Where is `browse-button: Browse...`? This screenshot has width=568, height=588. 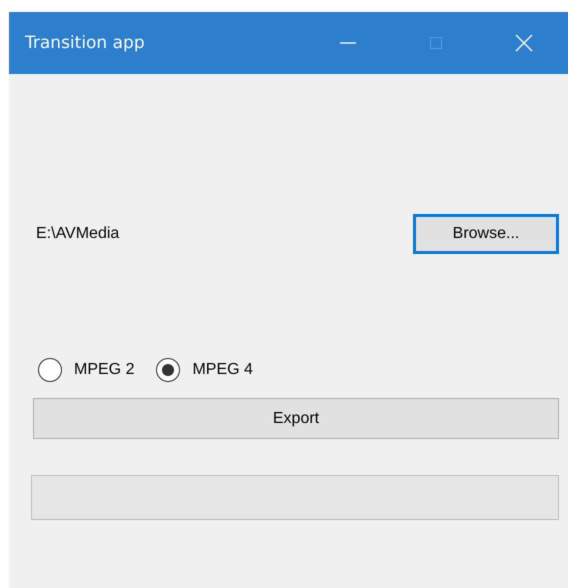 browse-button: Browse... is located at coordinates (486, 234).